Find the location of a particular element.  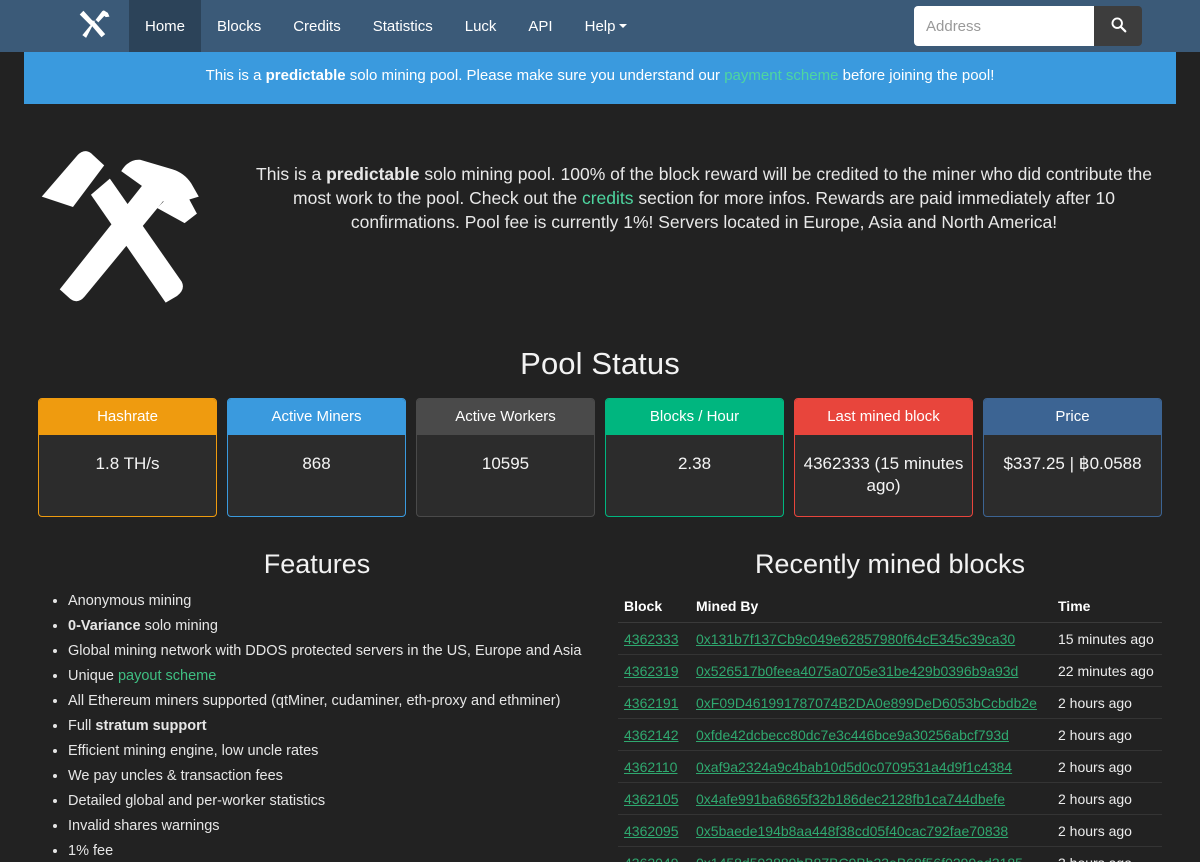

cell-block: 4362110 is located at coordinates (654, 766).